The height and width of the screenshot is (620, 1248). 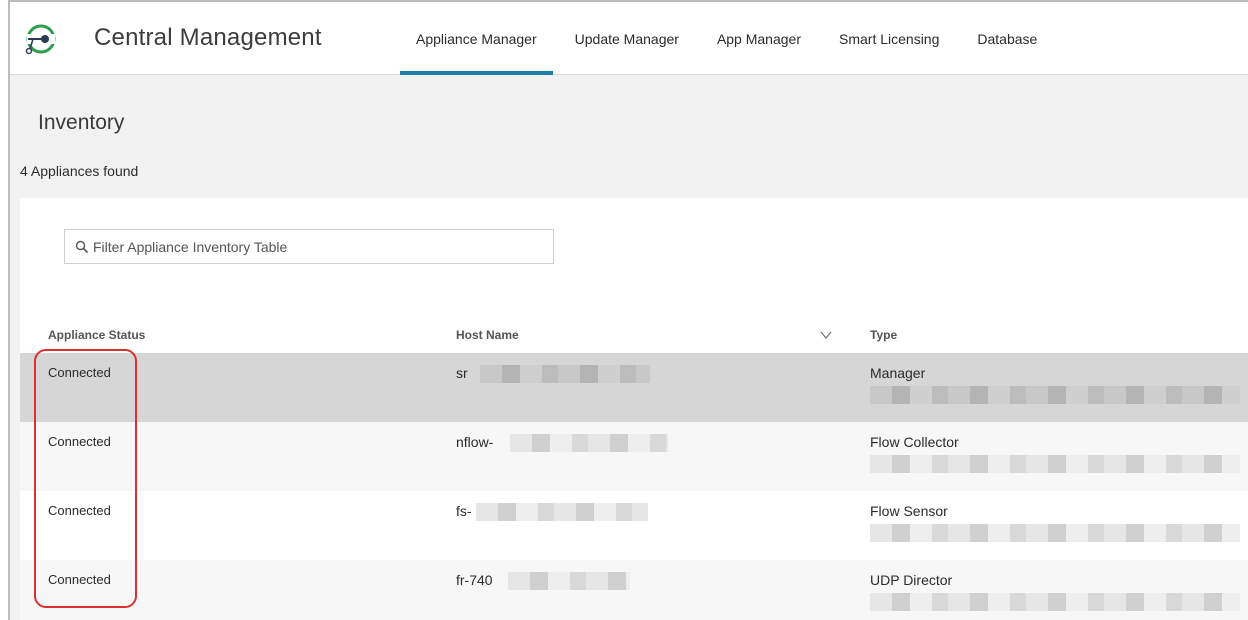 What do you see at coordinates (914, 442) in the screenshot?
I see `type-cell: Flow Collector` at bounding box center [914, 442].